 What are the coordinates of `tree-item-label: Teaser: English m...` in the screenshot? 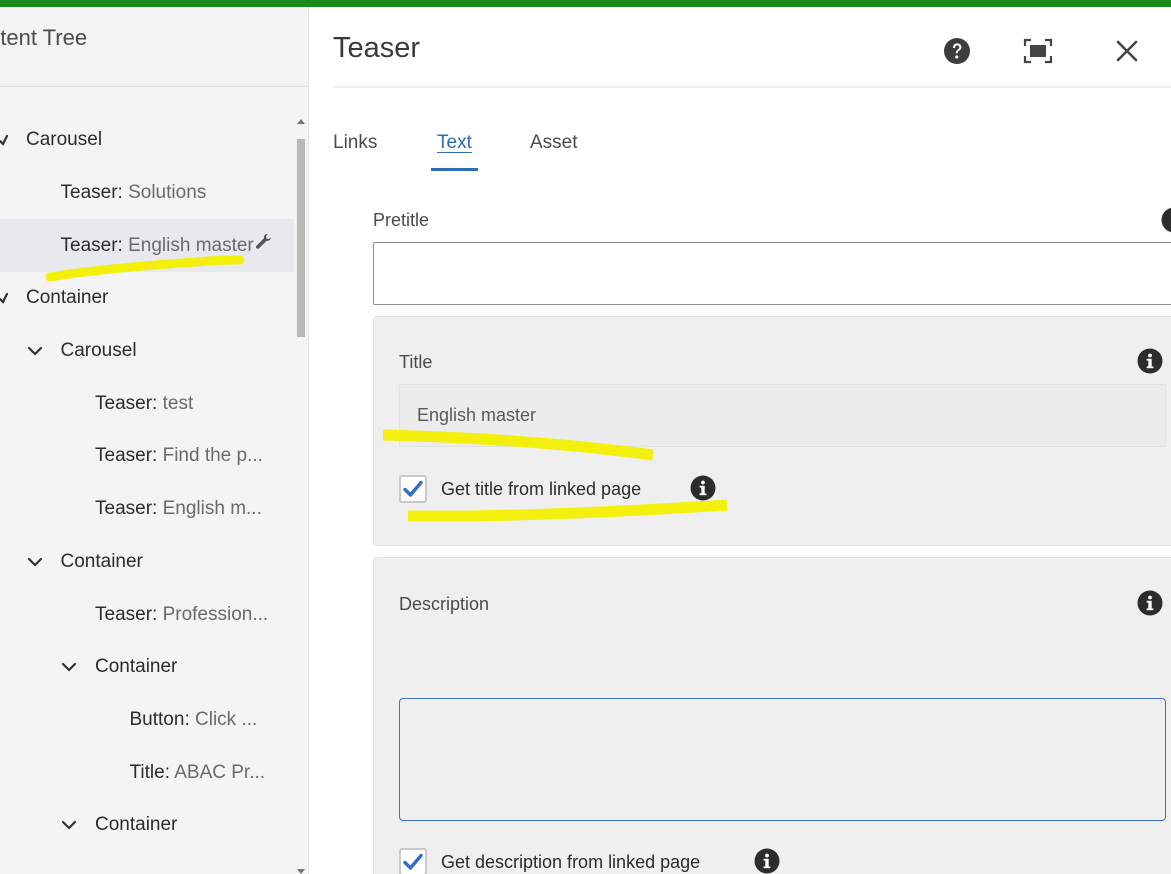 It's located at (178, 509).